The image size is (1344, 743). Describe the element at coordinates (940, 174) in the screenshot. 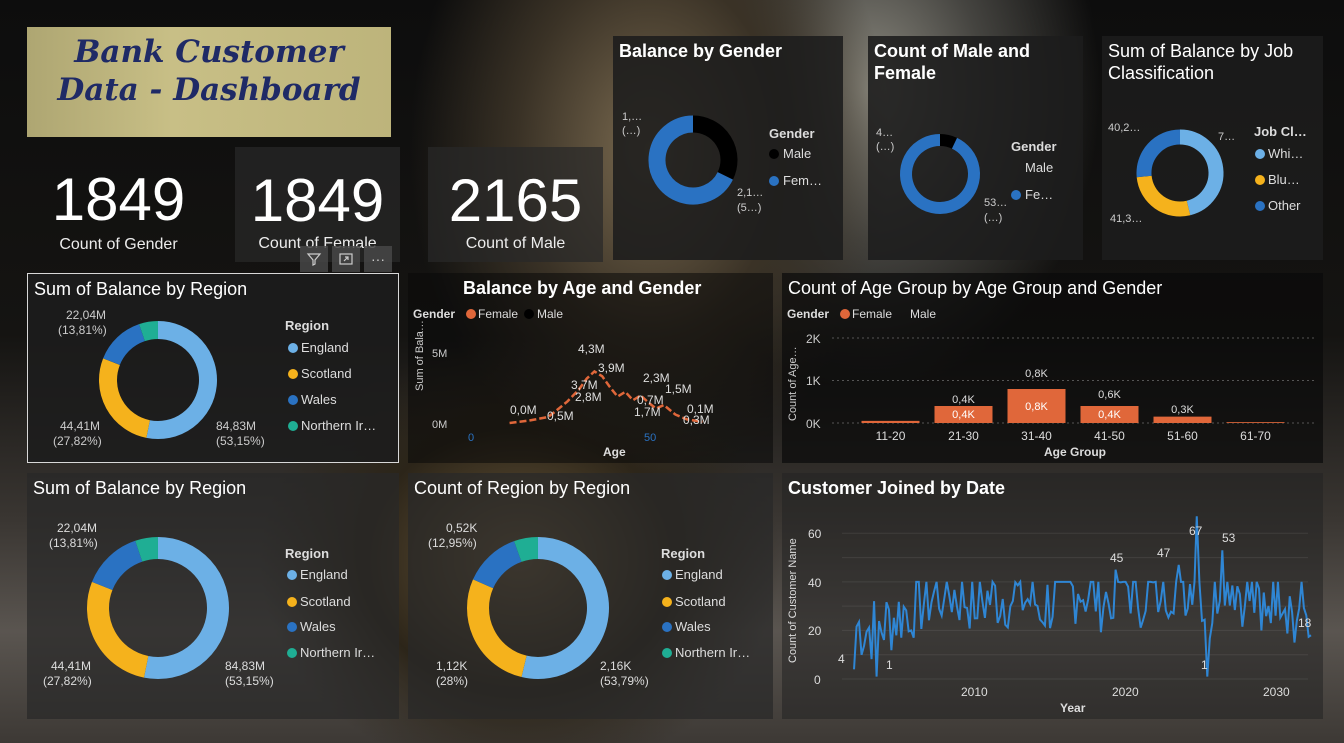

I see `donut-slice-female` at that location.